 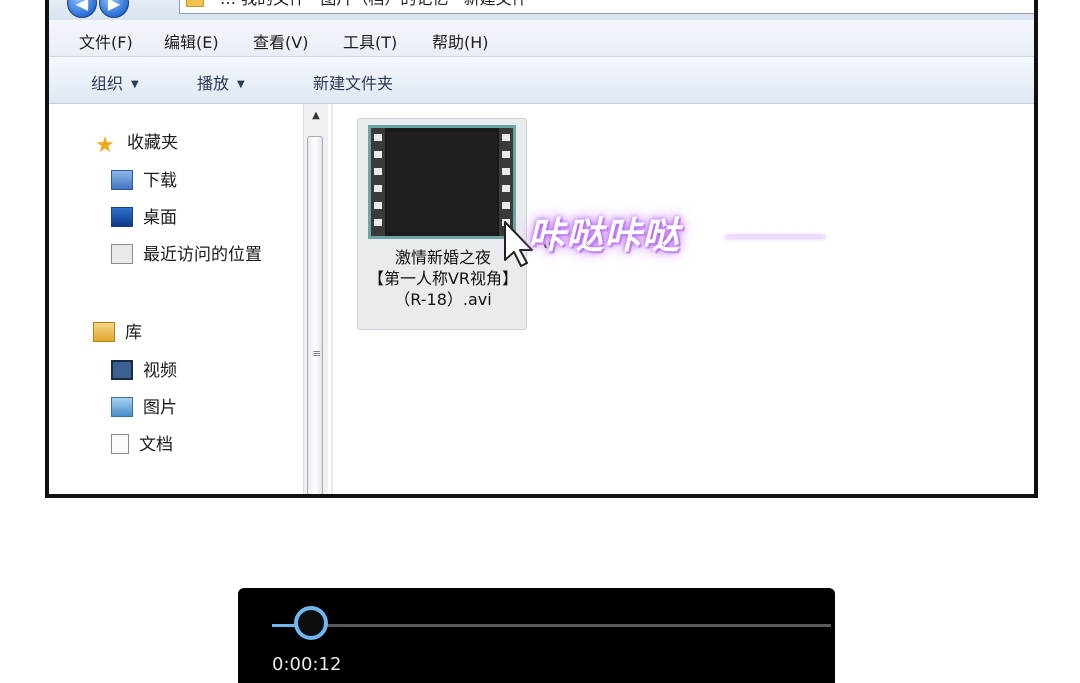 I want to click on title-bar: ◀ ▶ … 我的文件 · 图片（档）的记忆 · 新建文件, so click(x=541, y=10).